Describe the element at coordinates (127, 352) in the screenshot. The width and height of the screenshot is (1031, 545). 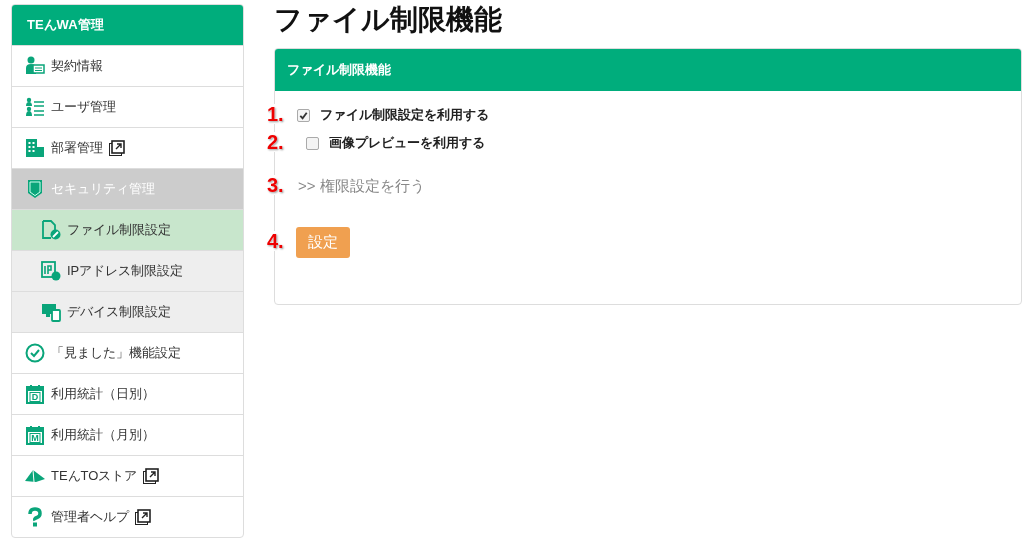
I see `sidebar-item: 「見ました」機能設定` at that location.